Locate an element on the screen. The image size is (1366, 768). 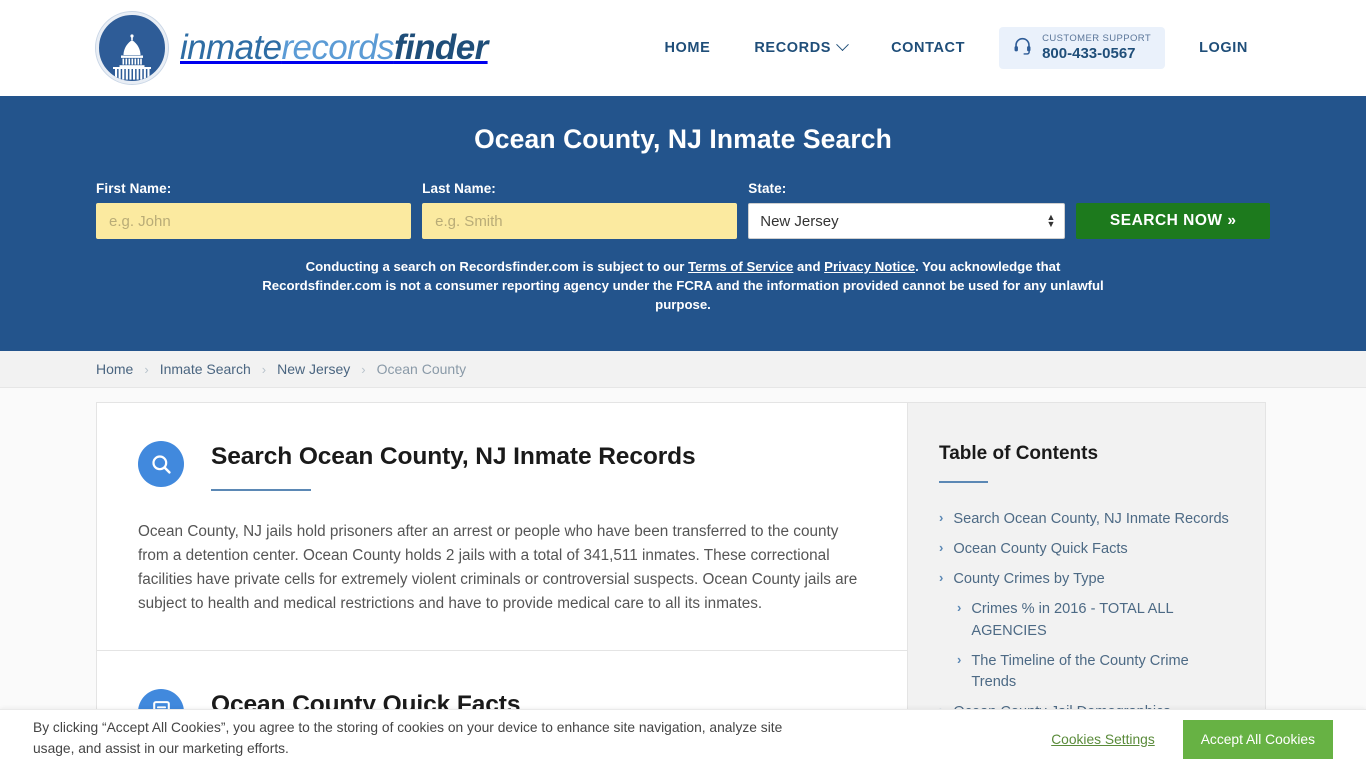
last-name-field-group: Last Name: is located at coordinates (580, 210).